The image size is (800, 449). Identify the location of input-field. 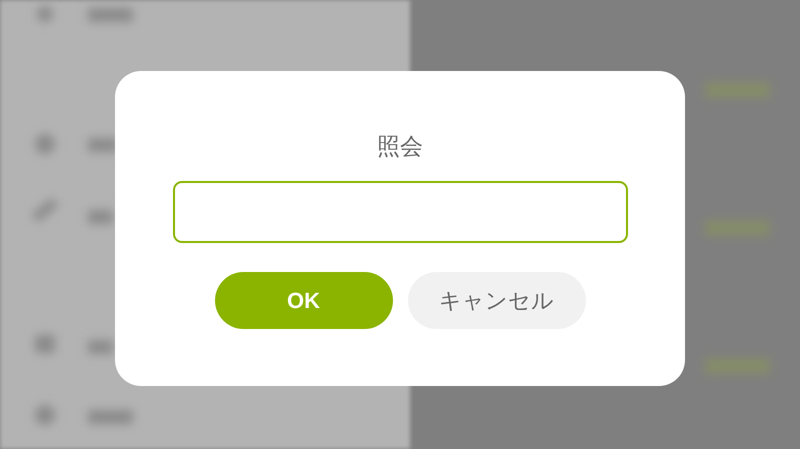
(400, 212).